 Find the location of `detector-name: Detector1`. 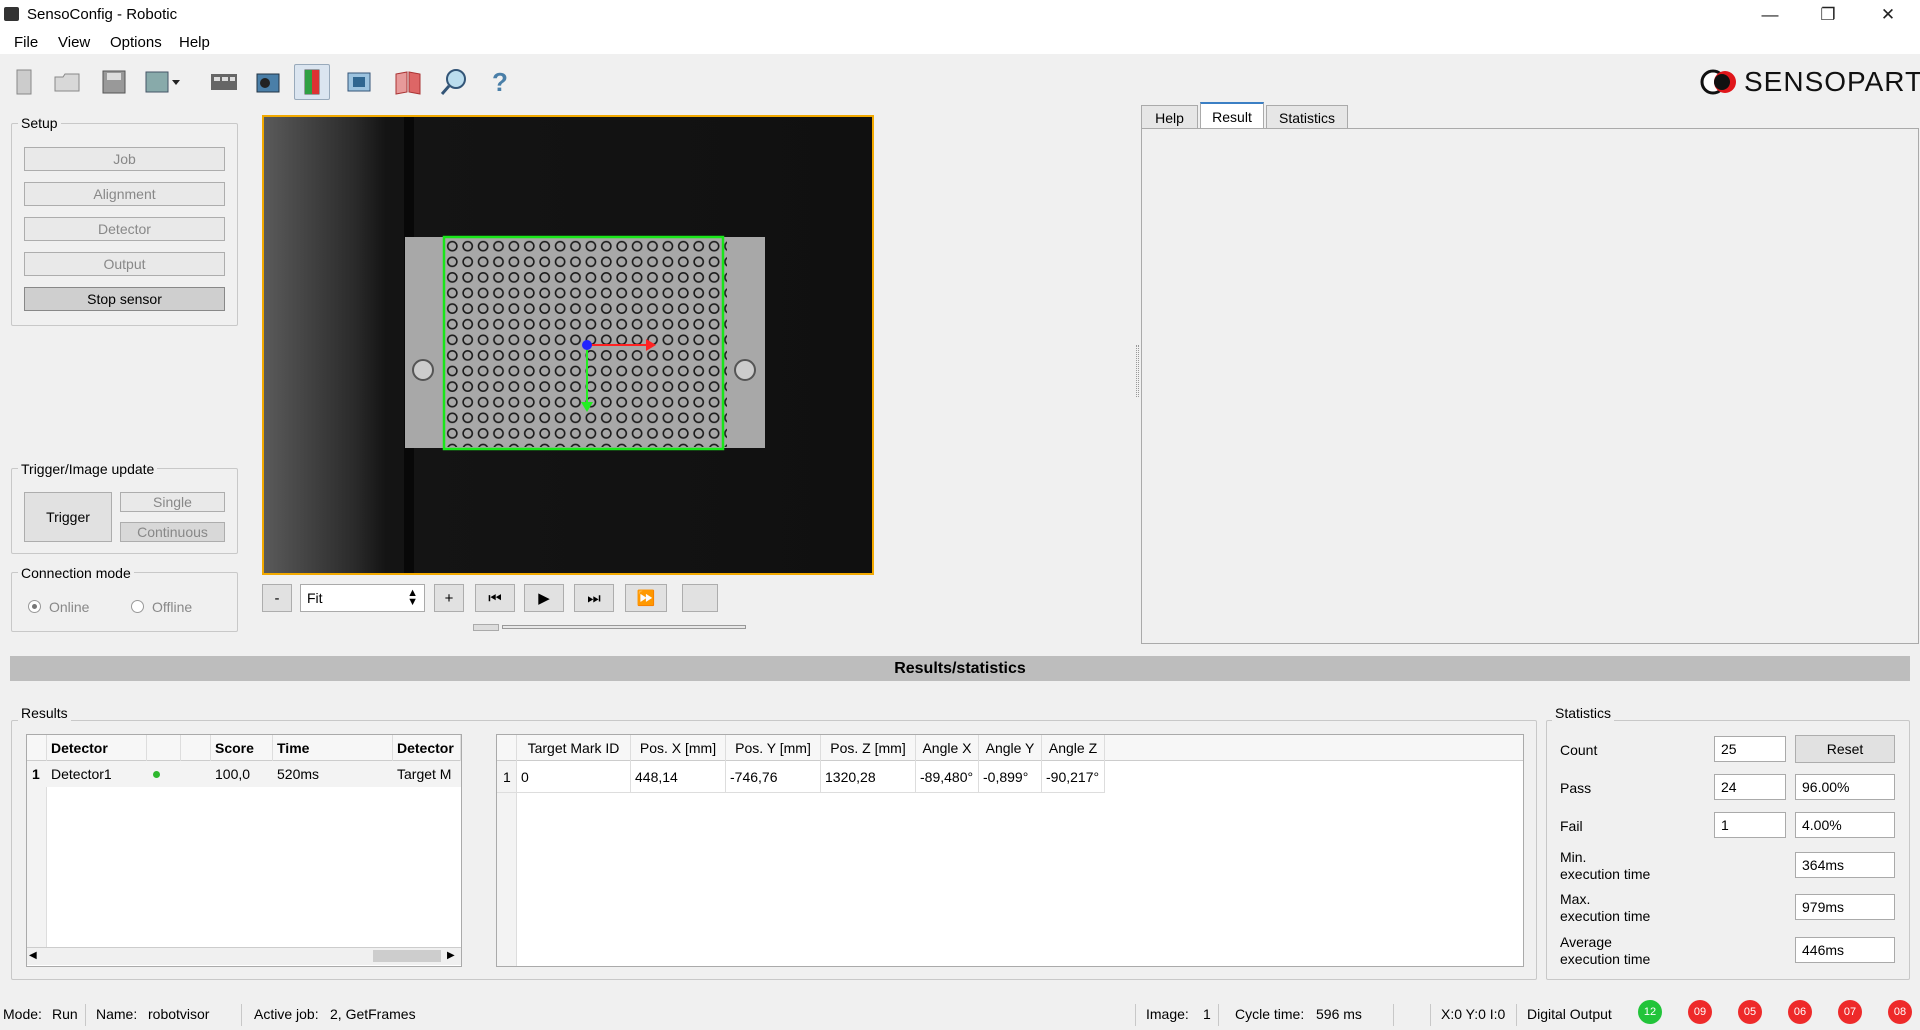

detector-name: Detector1 is located at coordinates (81, 774).